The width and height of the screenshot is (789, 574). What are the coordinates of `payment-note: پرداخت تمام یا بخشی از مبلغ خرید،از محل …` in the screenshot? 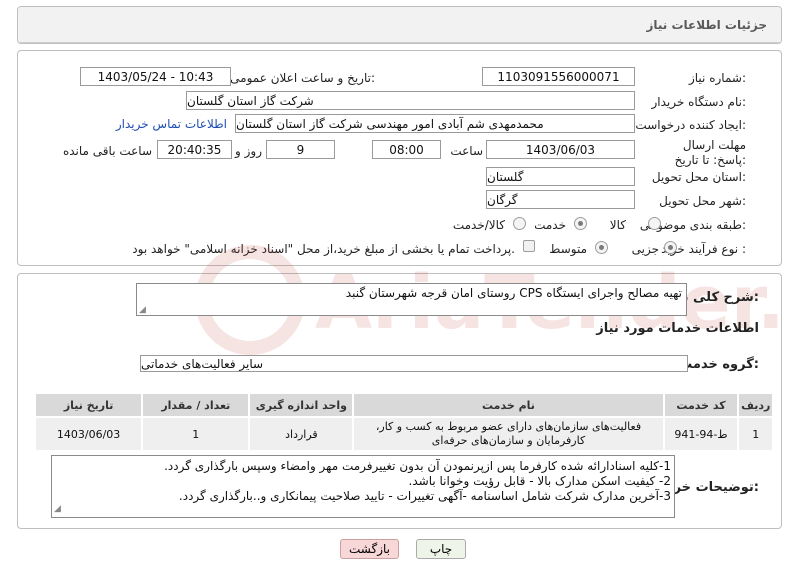 It's located at (323, 249).